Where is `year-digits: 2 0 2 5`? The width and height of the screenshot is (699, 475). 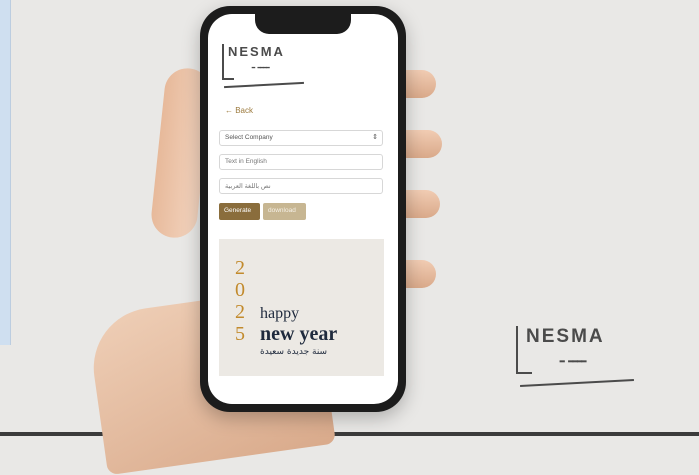 year-digits: 2 0 2 5 is located at coordinates (240, 301).